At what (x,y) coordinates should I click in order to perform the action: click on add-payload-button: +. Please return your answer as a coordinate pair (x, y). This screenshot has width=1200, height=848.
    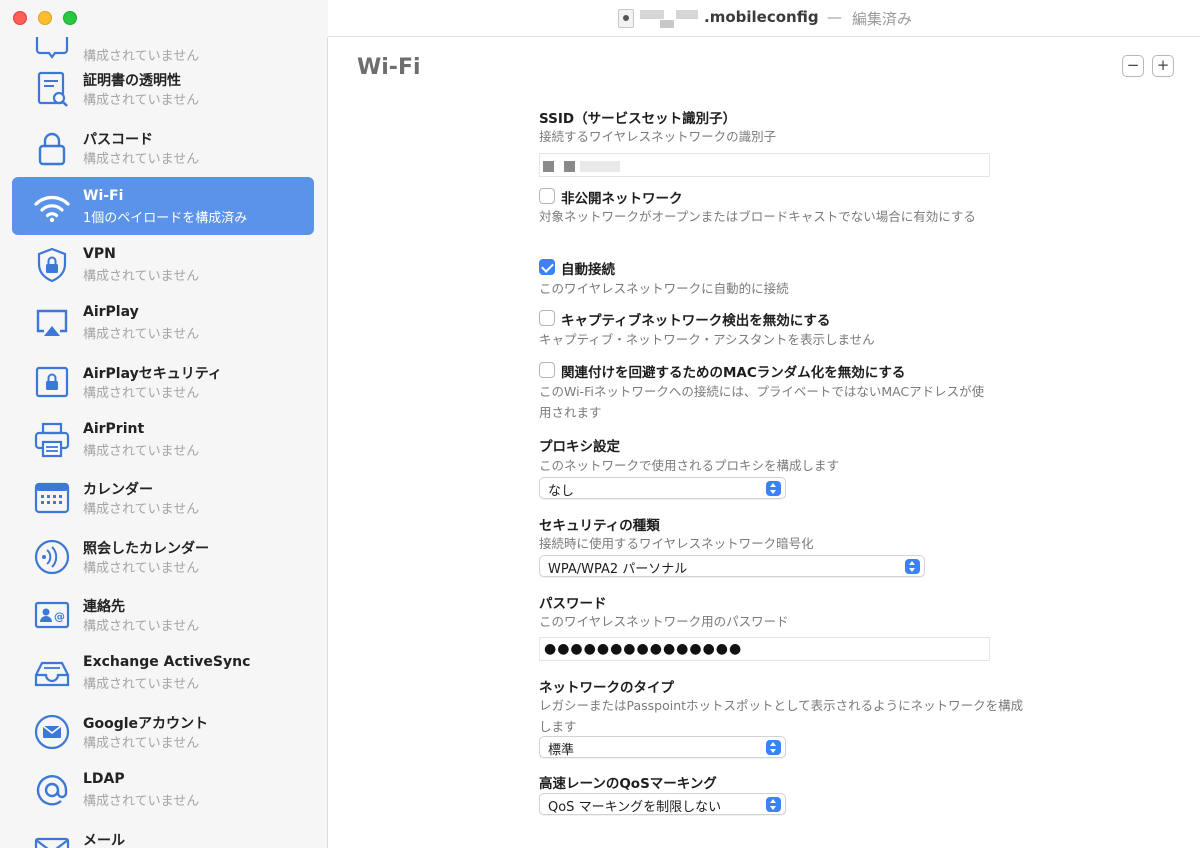
    Looking at the image, I should click on (1163, 66).